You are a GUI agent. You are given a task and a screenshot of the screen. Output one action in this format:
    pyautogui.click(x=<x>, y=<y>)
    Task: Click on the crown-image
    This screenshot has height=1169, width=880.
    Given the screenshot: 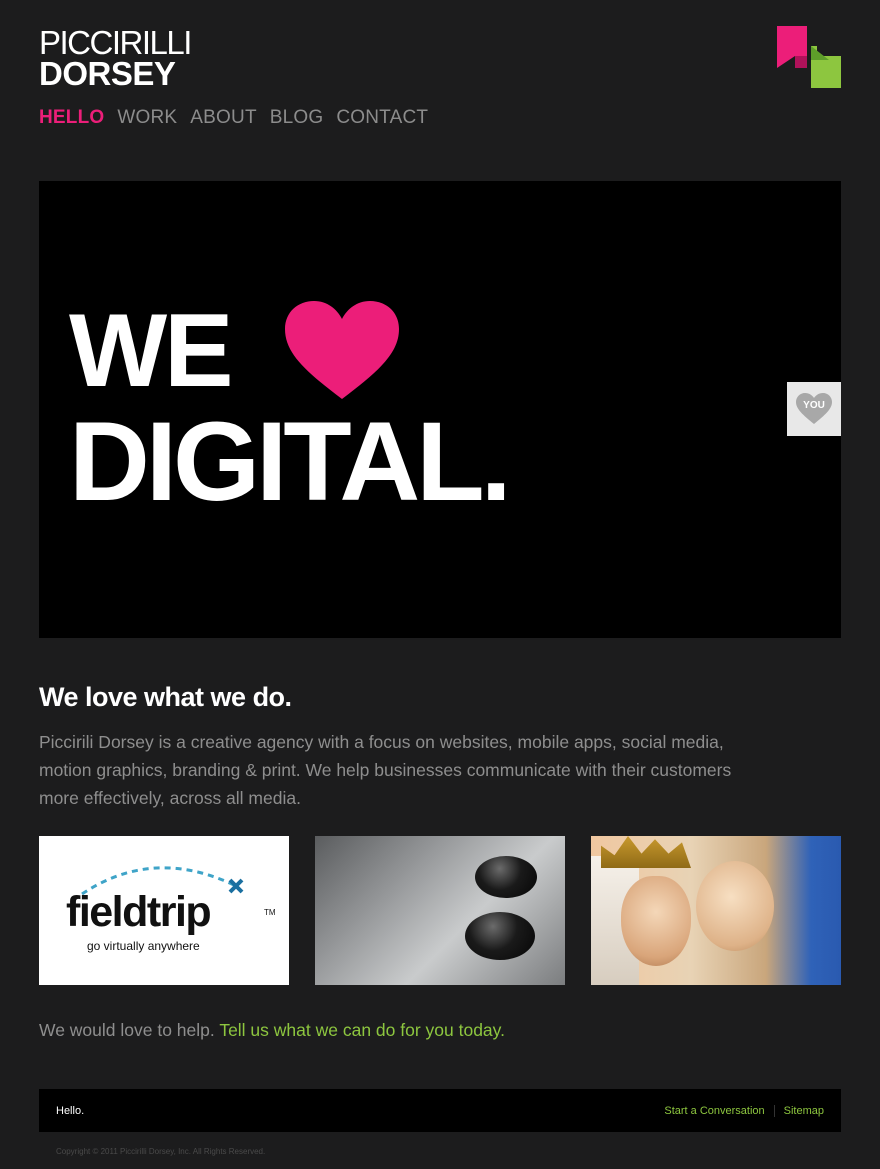 What is the action you would take?
    pyautogui.click(x=646, y=852)
    